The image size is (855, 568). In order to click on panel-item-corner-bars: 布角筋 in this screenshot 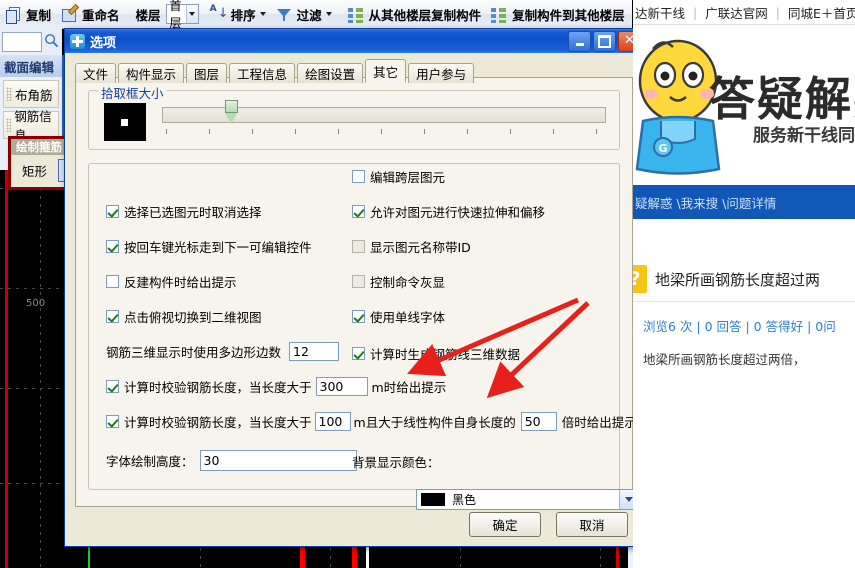, I will do `click(31, 94)`.